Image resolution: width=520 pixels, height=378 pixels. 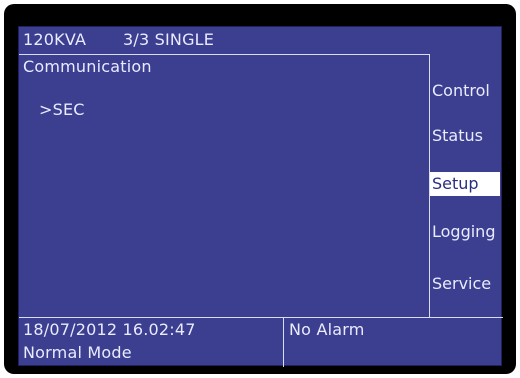 I want to click on menu-option-sec: >SEC, so click(x=62, y=110).